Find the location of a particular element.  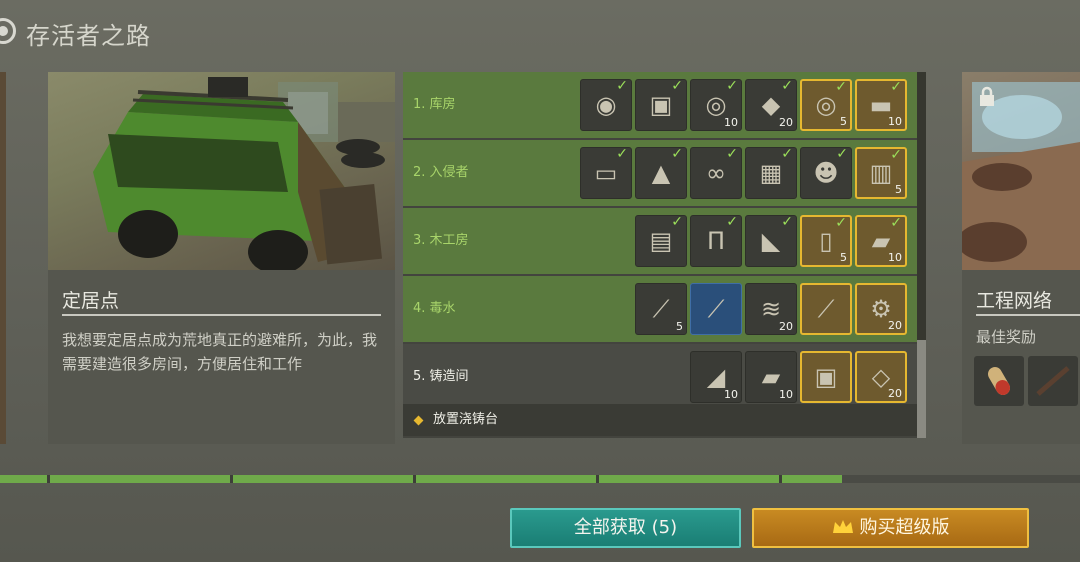

cable-reel-icon: ◎ ✓ 5 is located at coordinates (826, 105).